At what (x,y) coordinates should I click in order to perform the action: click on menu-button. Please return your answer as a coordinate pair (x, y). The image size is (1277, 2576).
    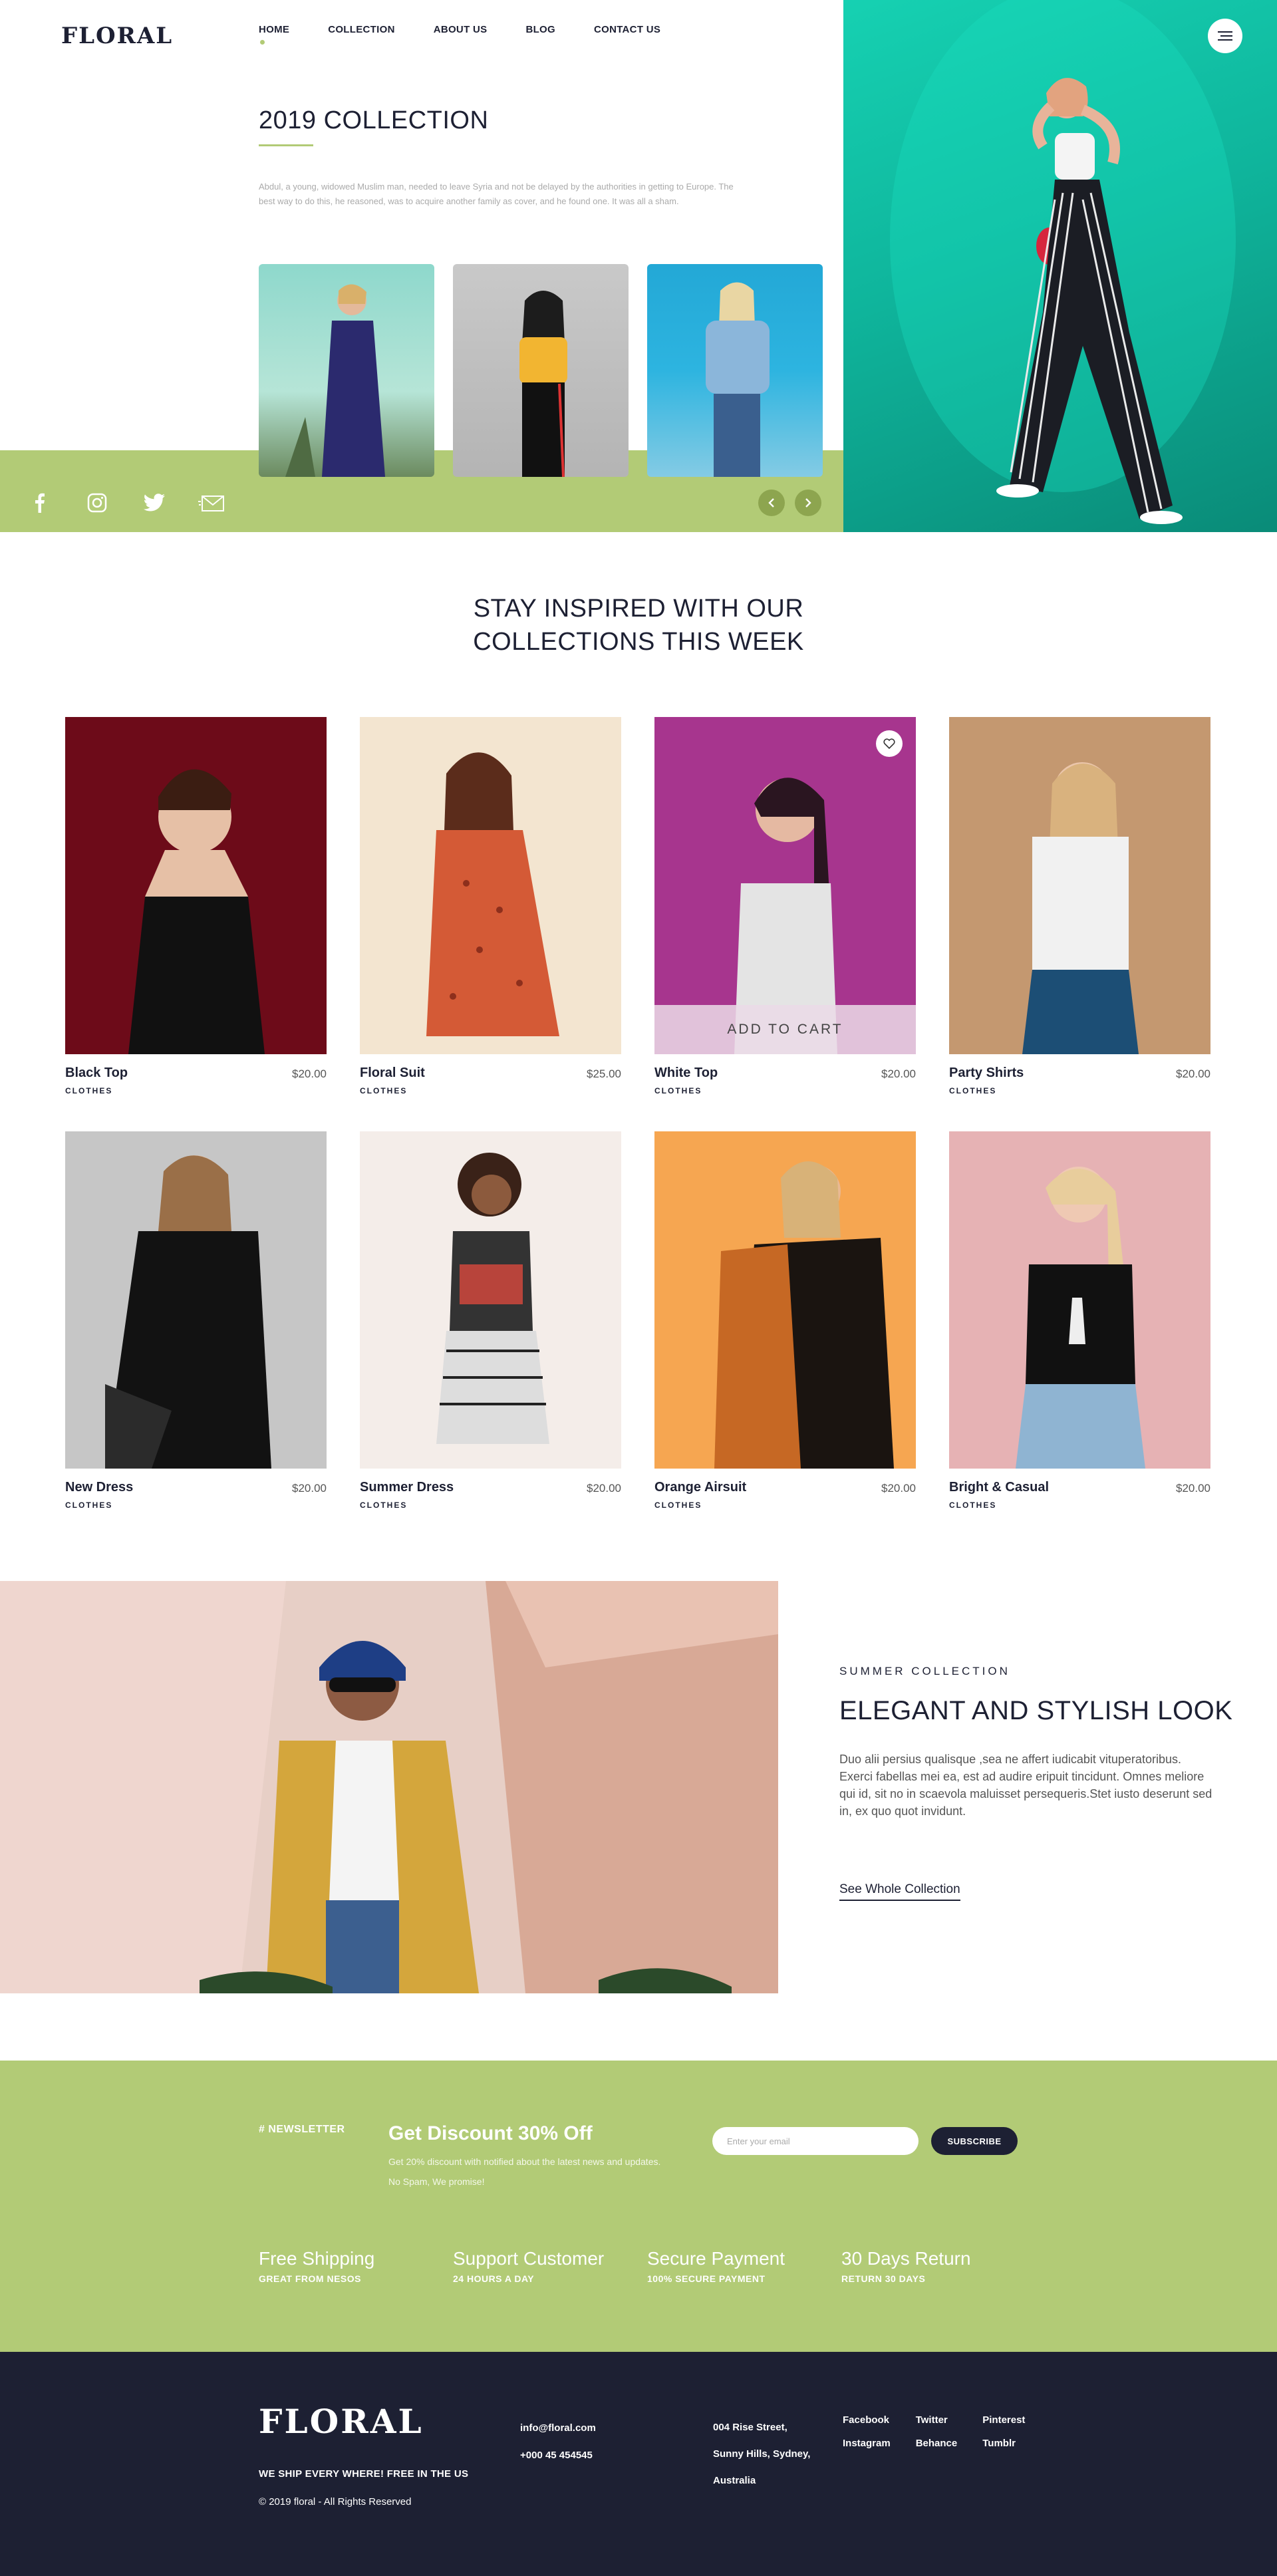
    Looking at the image, I should click on (1225, 36).